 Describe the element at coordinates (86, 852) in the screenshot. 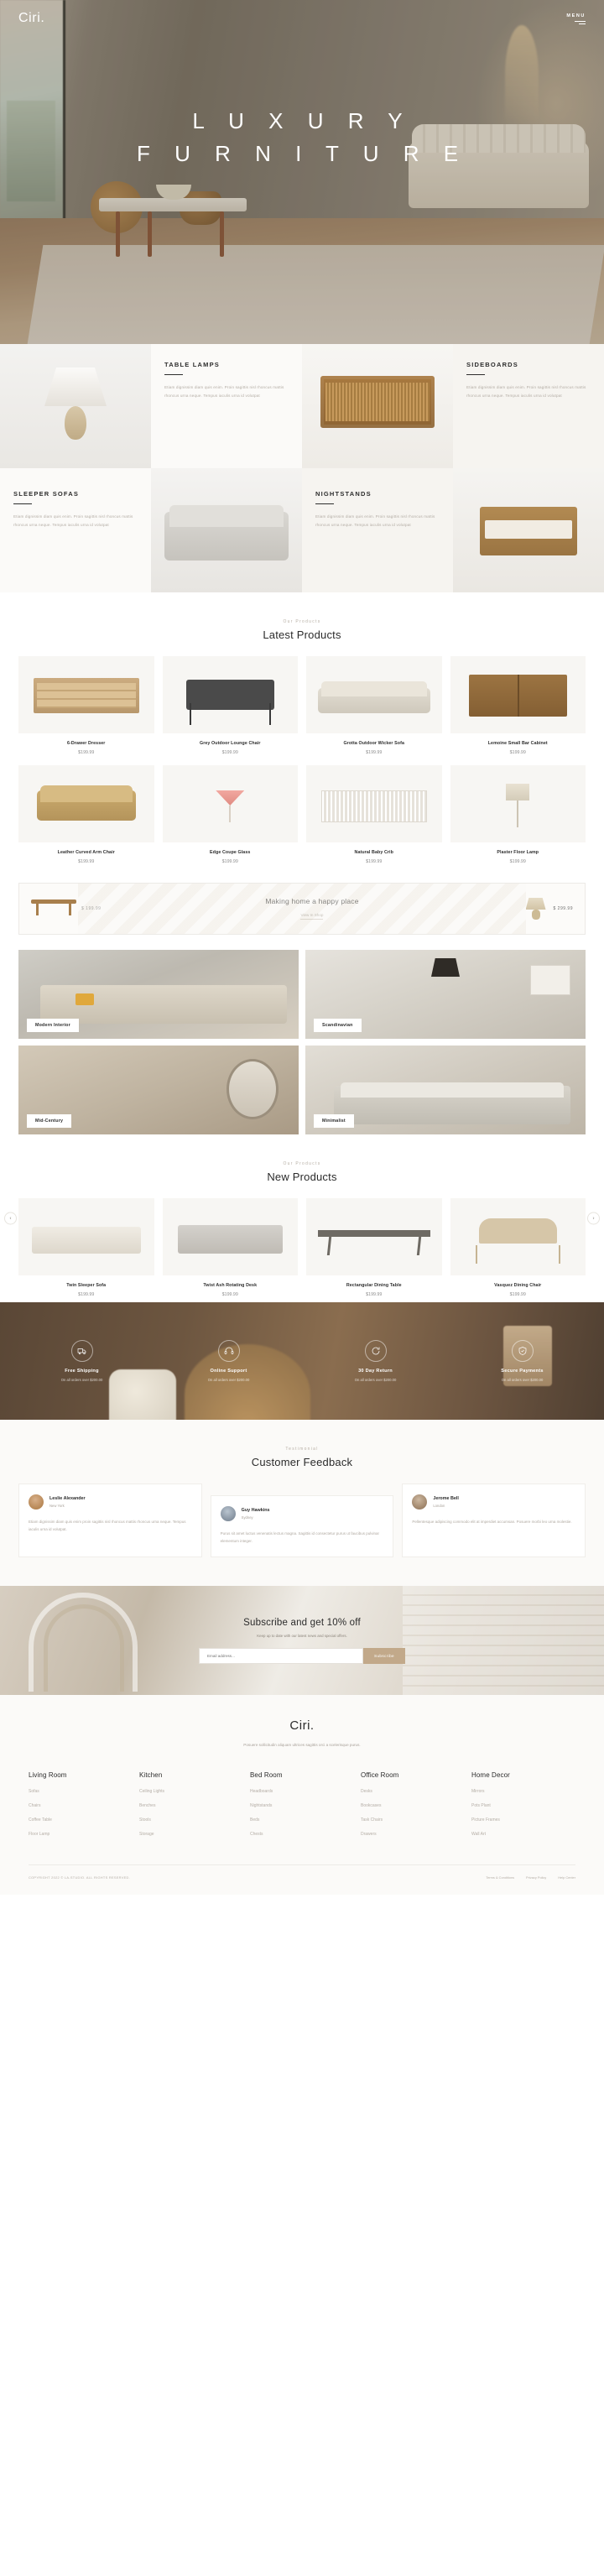

I see `product-name: Leather Curved Arm Chair` at that location.